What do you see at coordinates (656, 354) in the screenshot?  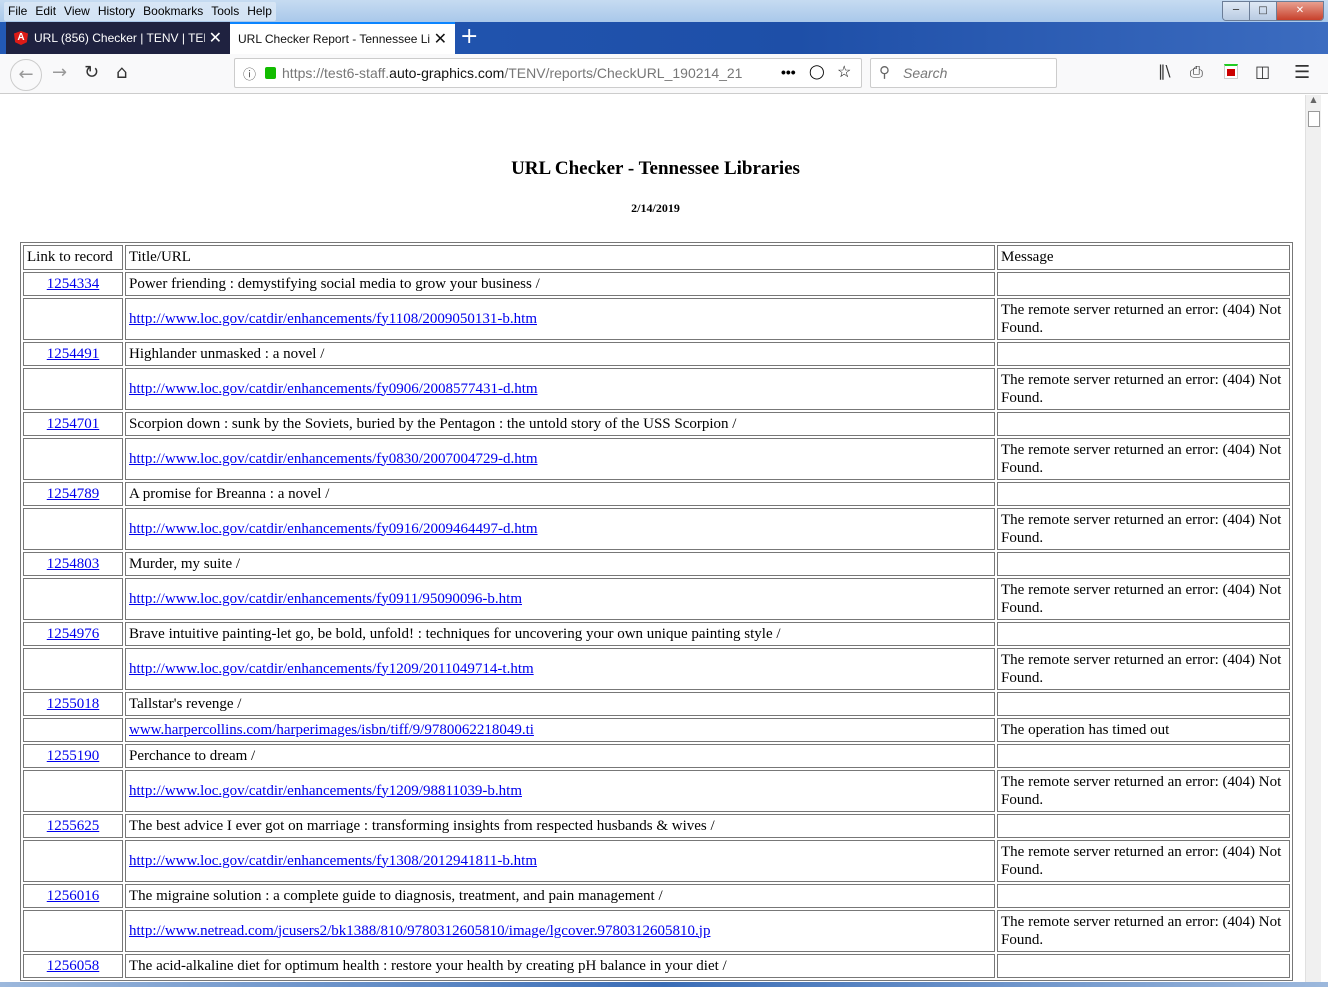 I see `table-row-record: 1254491 Highlander unmasked : a novel /` at bounding box center [656, 354].